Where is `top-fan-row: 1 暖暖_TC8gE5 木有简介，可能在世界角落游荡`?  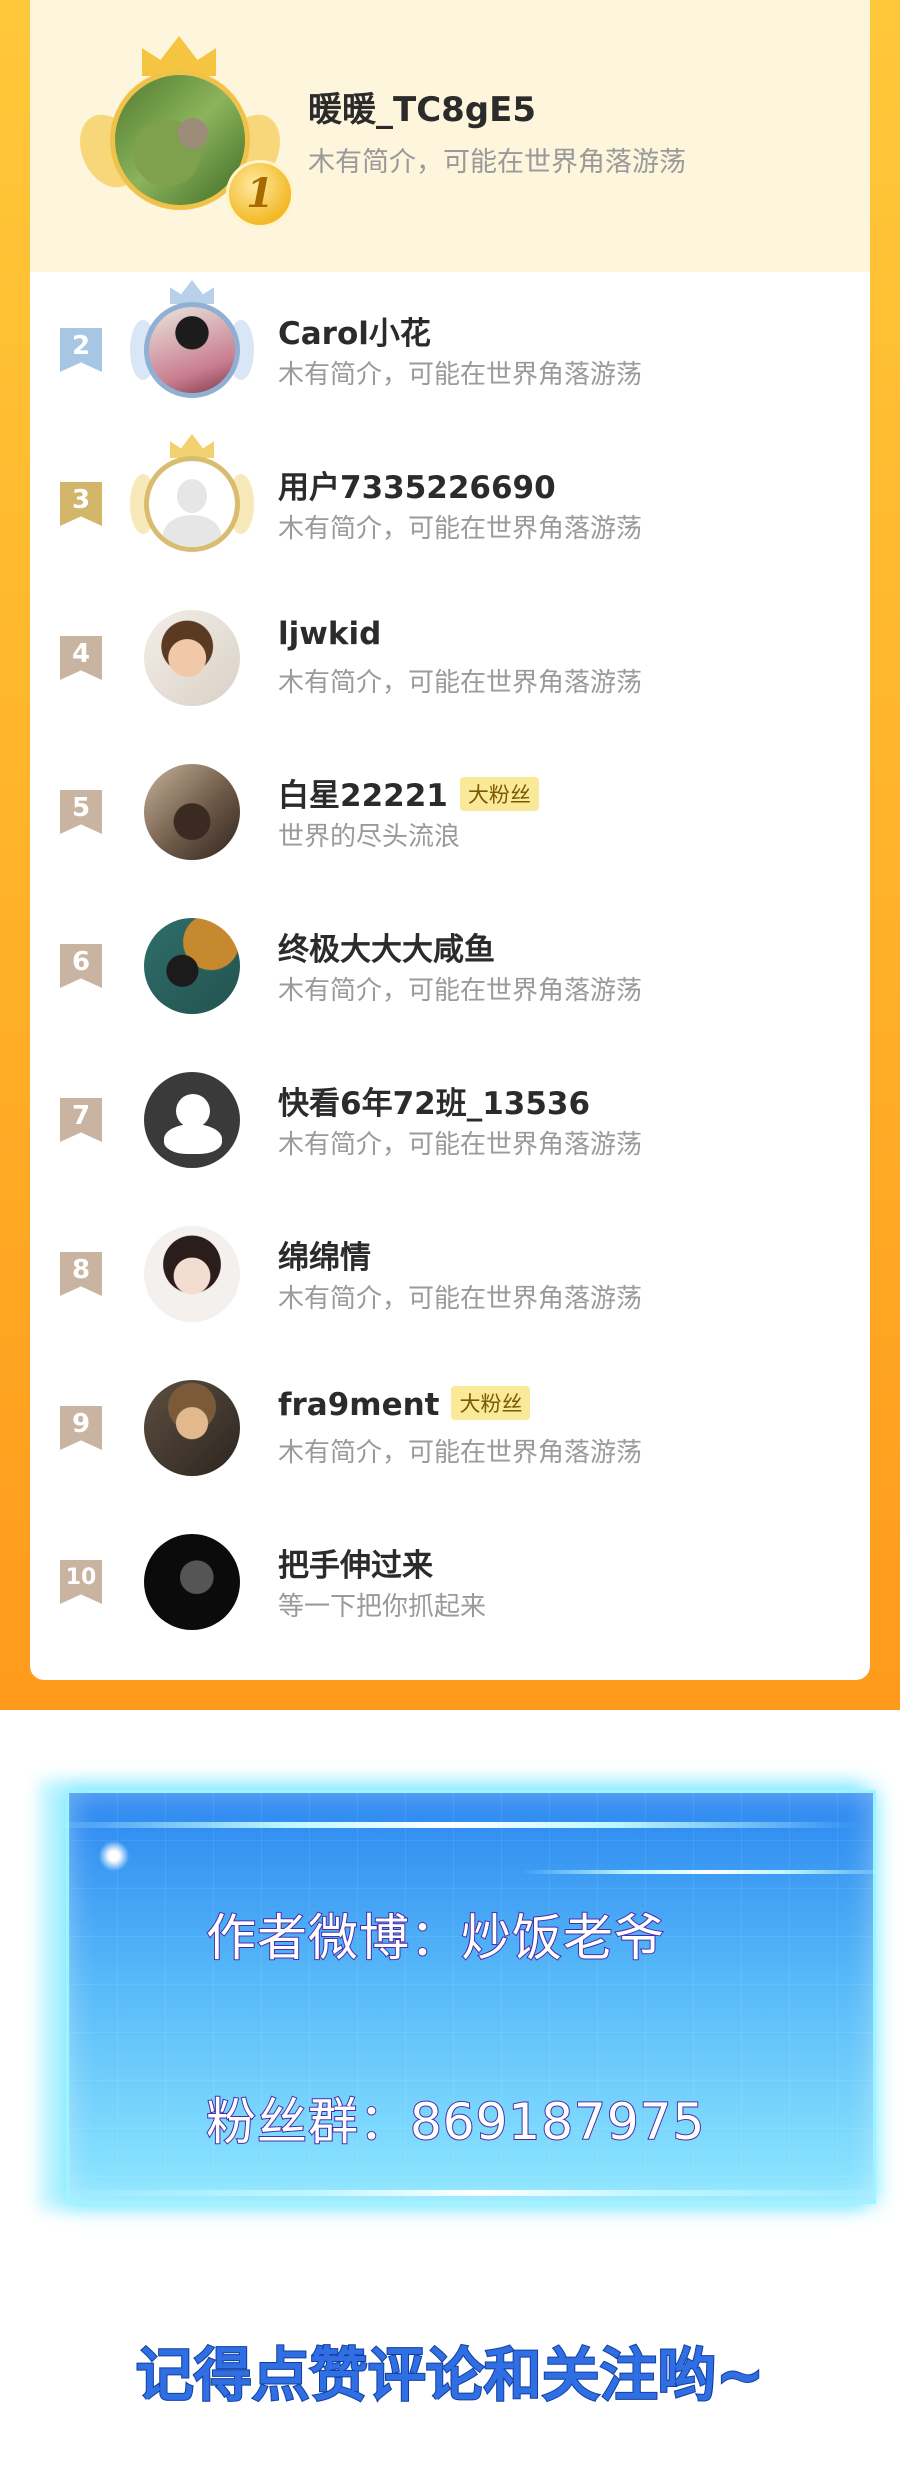
top-fan-row: 1 暖暖_TC8gE5 木有简介，可能在世界角落游荡 is located at coordinates (450, 136).